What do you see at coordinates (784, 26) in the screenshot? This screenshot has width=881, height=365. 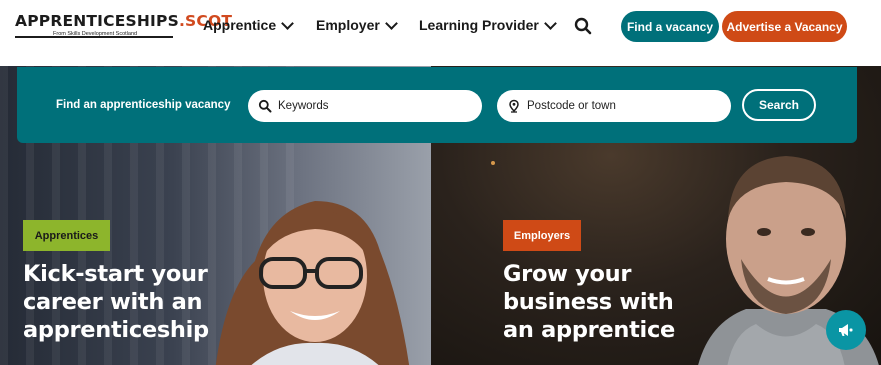 I see `advertise-vacancy-button: Advertise a Vacancy` at bounding box center [784, 26].